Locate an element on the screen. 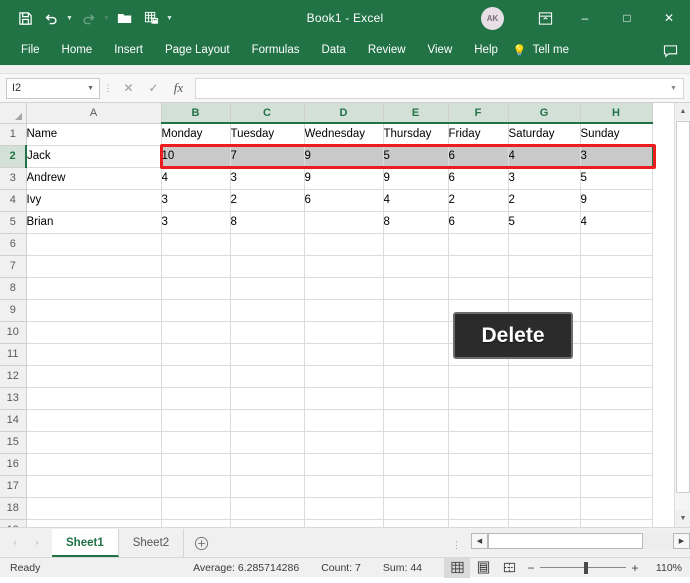 The image size is (690, 583). cell-a15 is located at coordinates (94, 442).